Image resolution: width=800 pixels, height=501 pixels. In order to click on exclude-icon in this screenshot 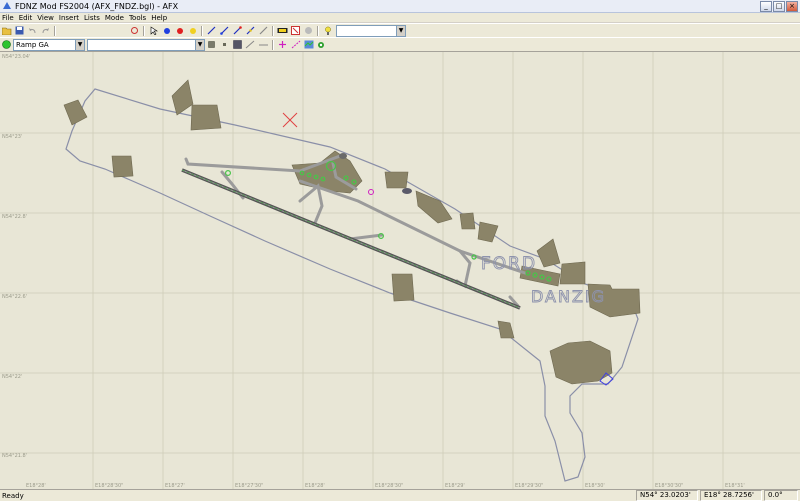, I will do `click(295, 30)`.